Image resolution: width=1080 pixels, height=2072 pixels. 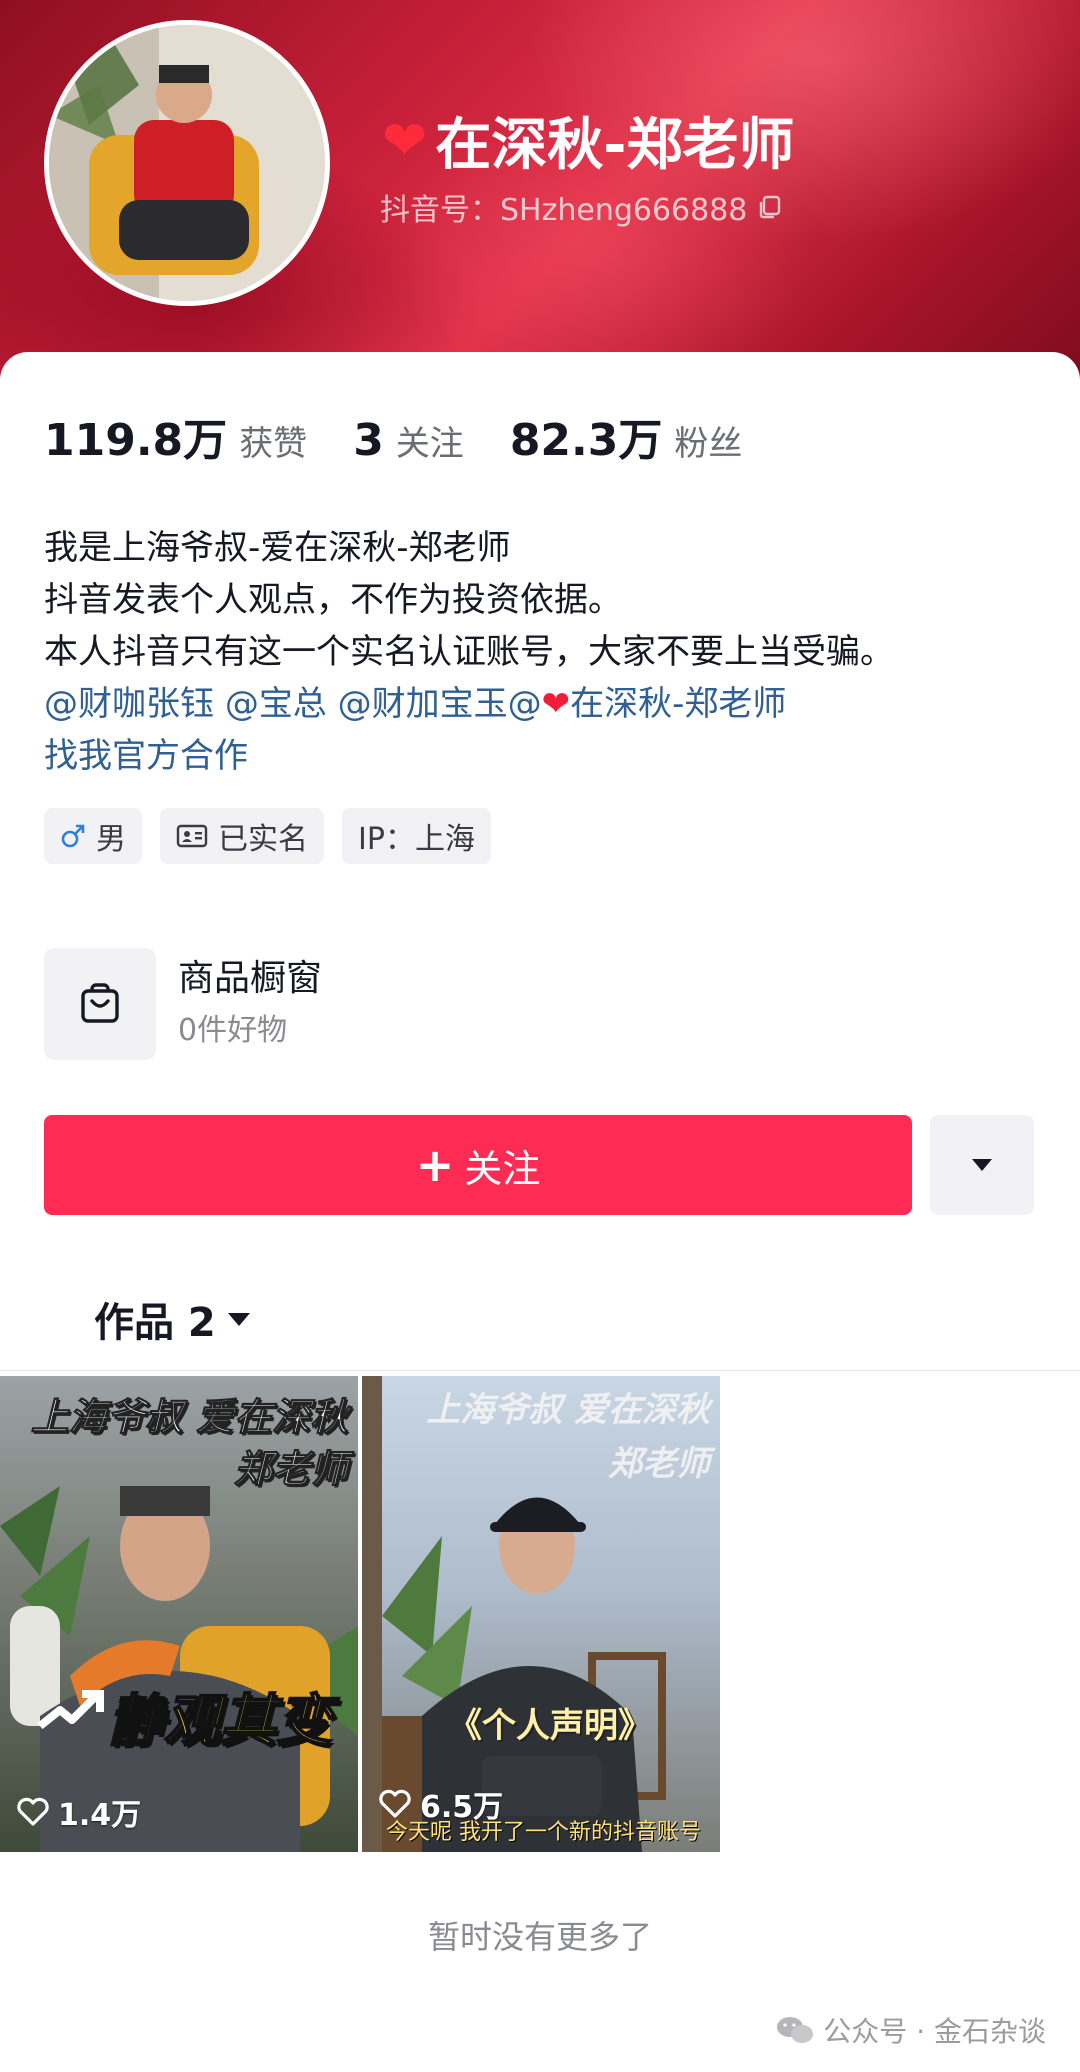 I want to click on heart-outline-icon, so click(x=33, y=1811).